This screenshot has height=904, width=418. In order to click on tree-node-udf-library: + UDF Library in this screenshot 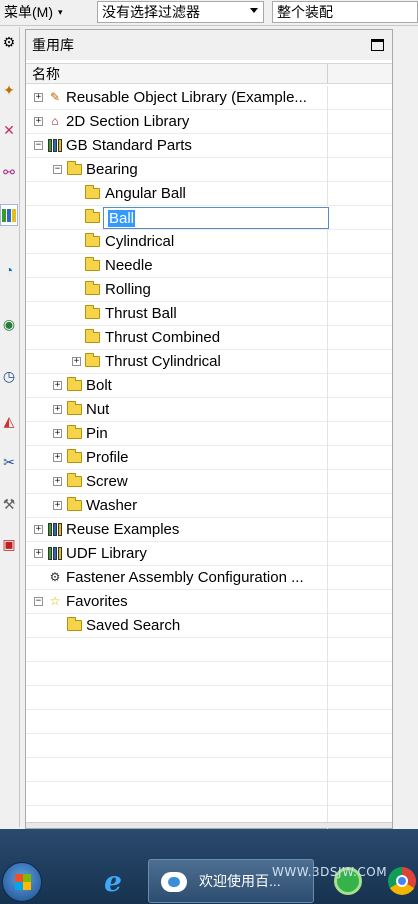, I will do `click(209, 554)`.